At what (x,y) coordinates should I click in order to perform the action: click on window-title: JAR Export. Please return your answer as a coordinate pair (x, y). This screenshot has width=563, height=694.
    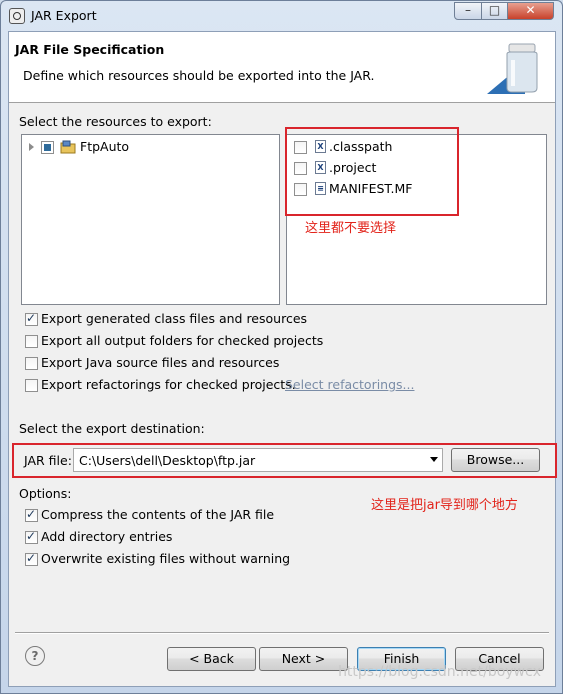
    Looking at the image, I should click on (64, 15).